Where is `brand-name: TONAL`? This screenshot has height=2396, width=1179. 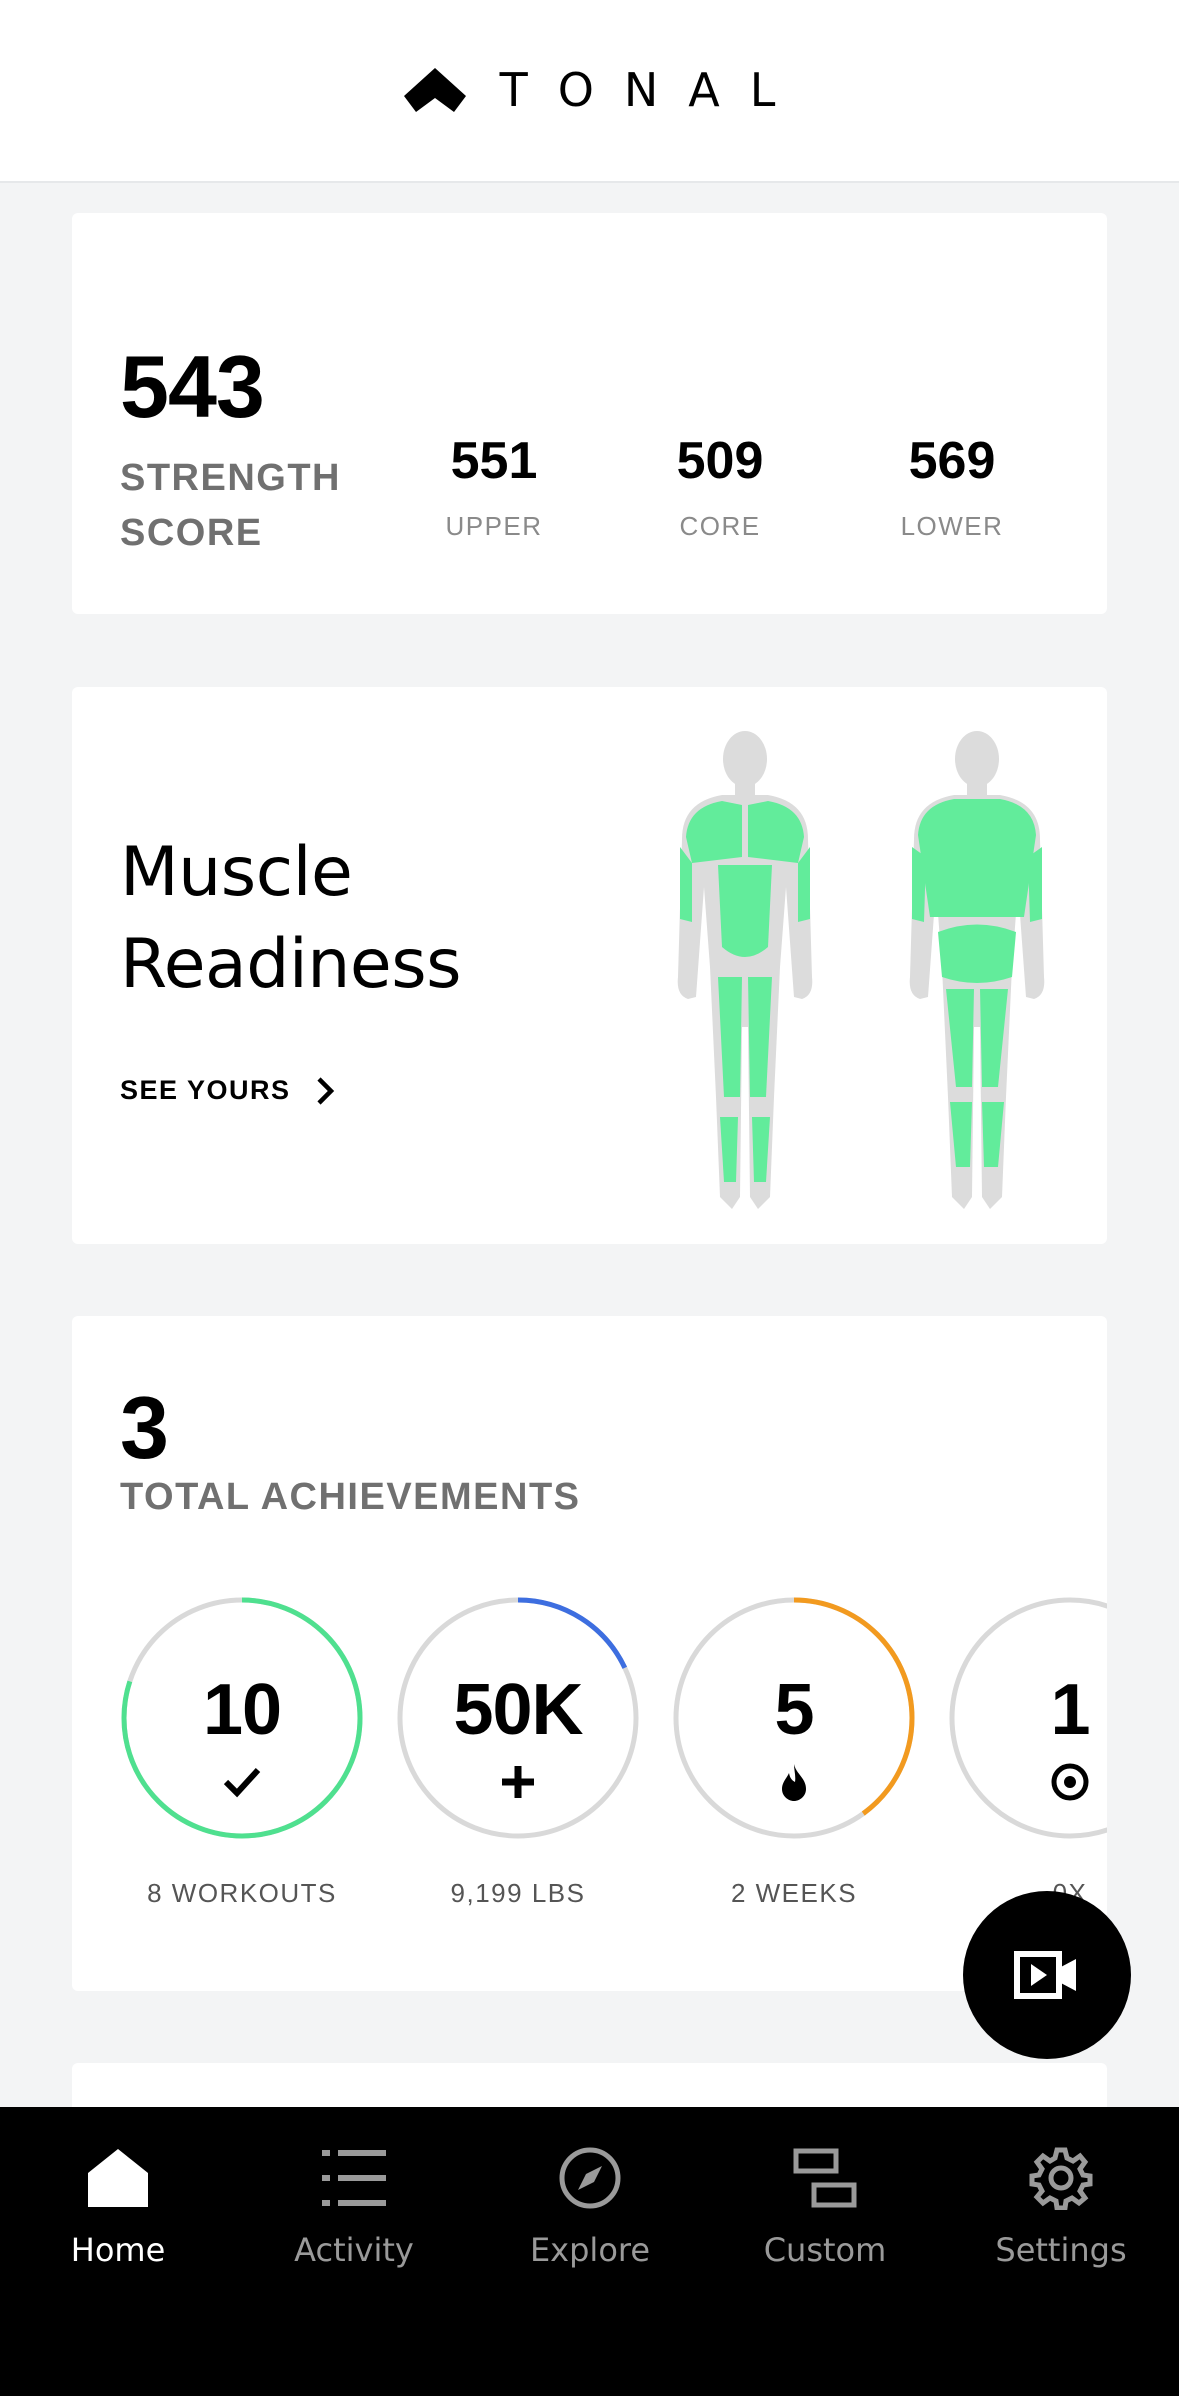 brand-name: TONAL is located at coordinates (652, 89).